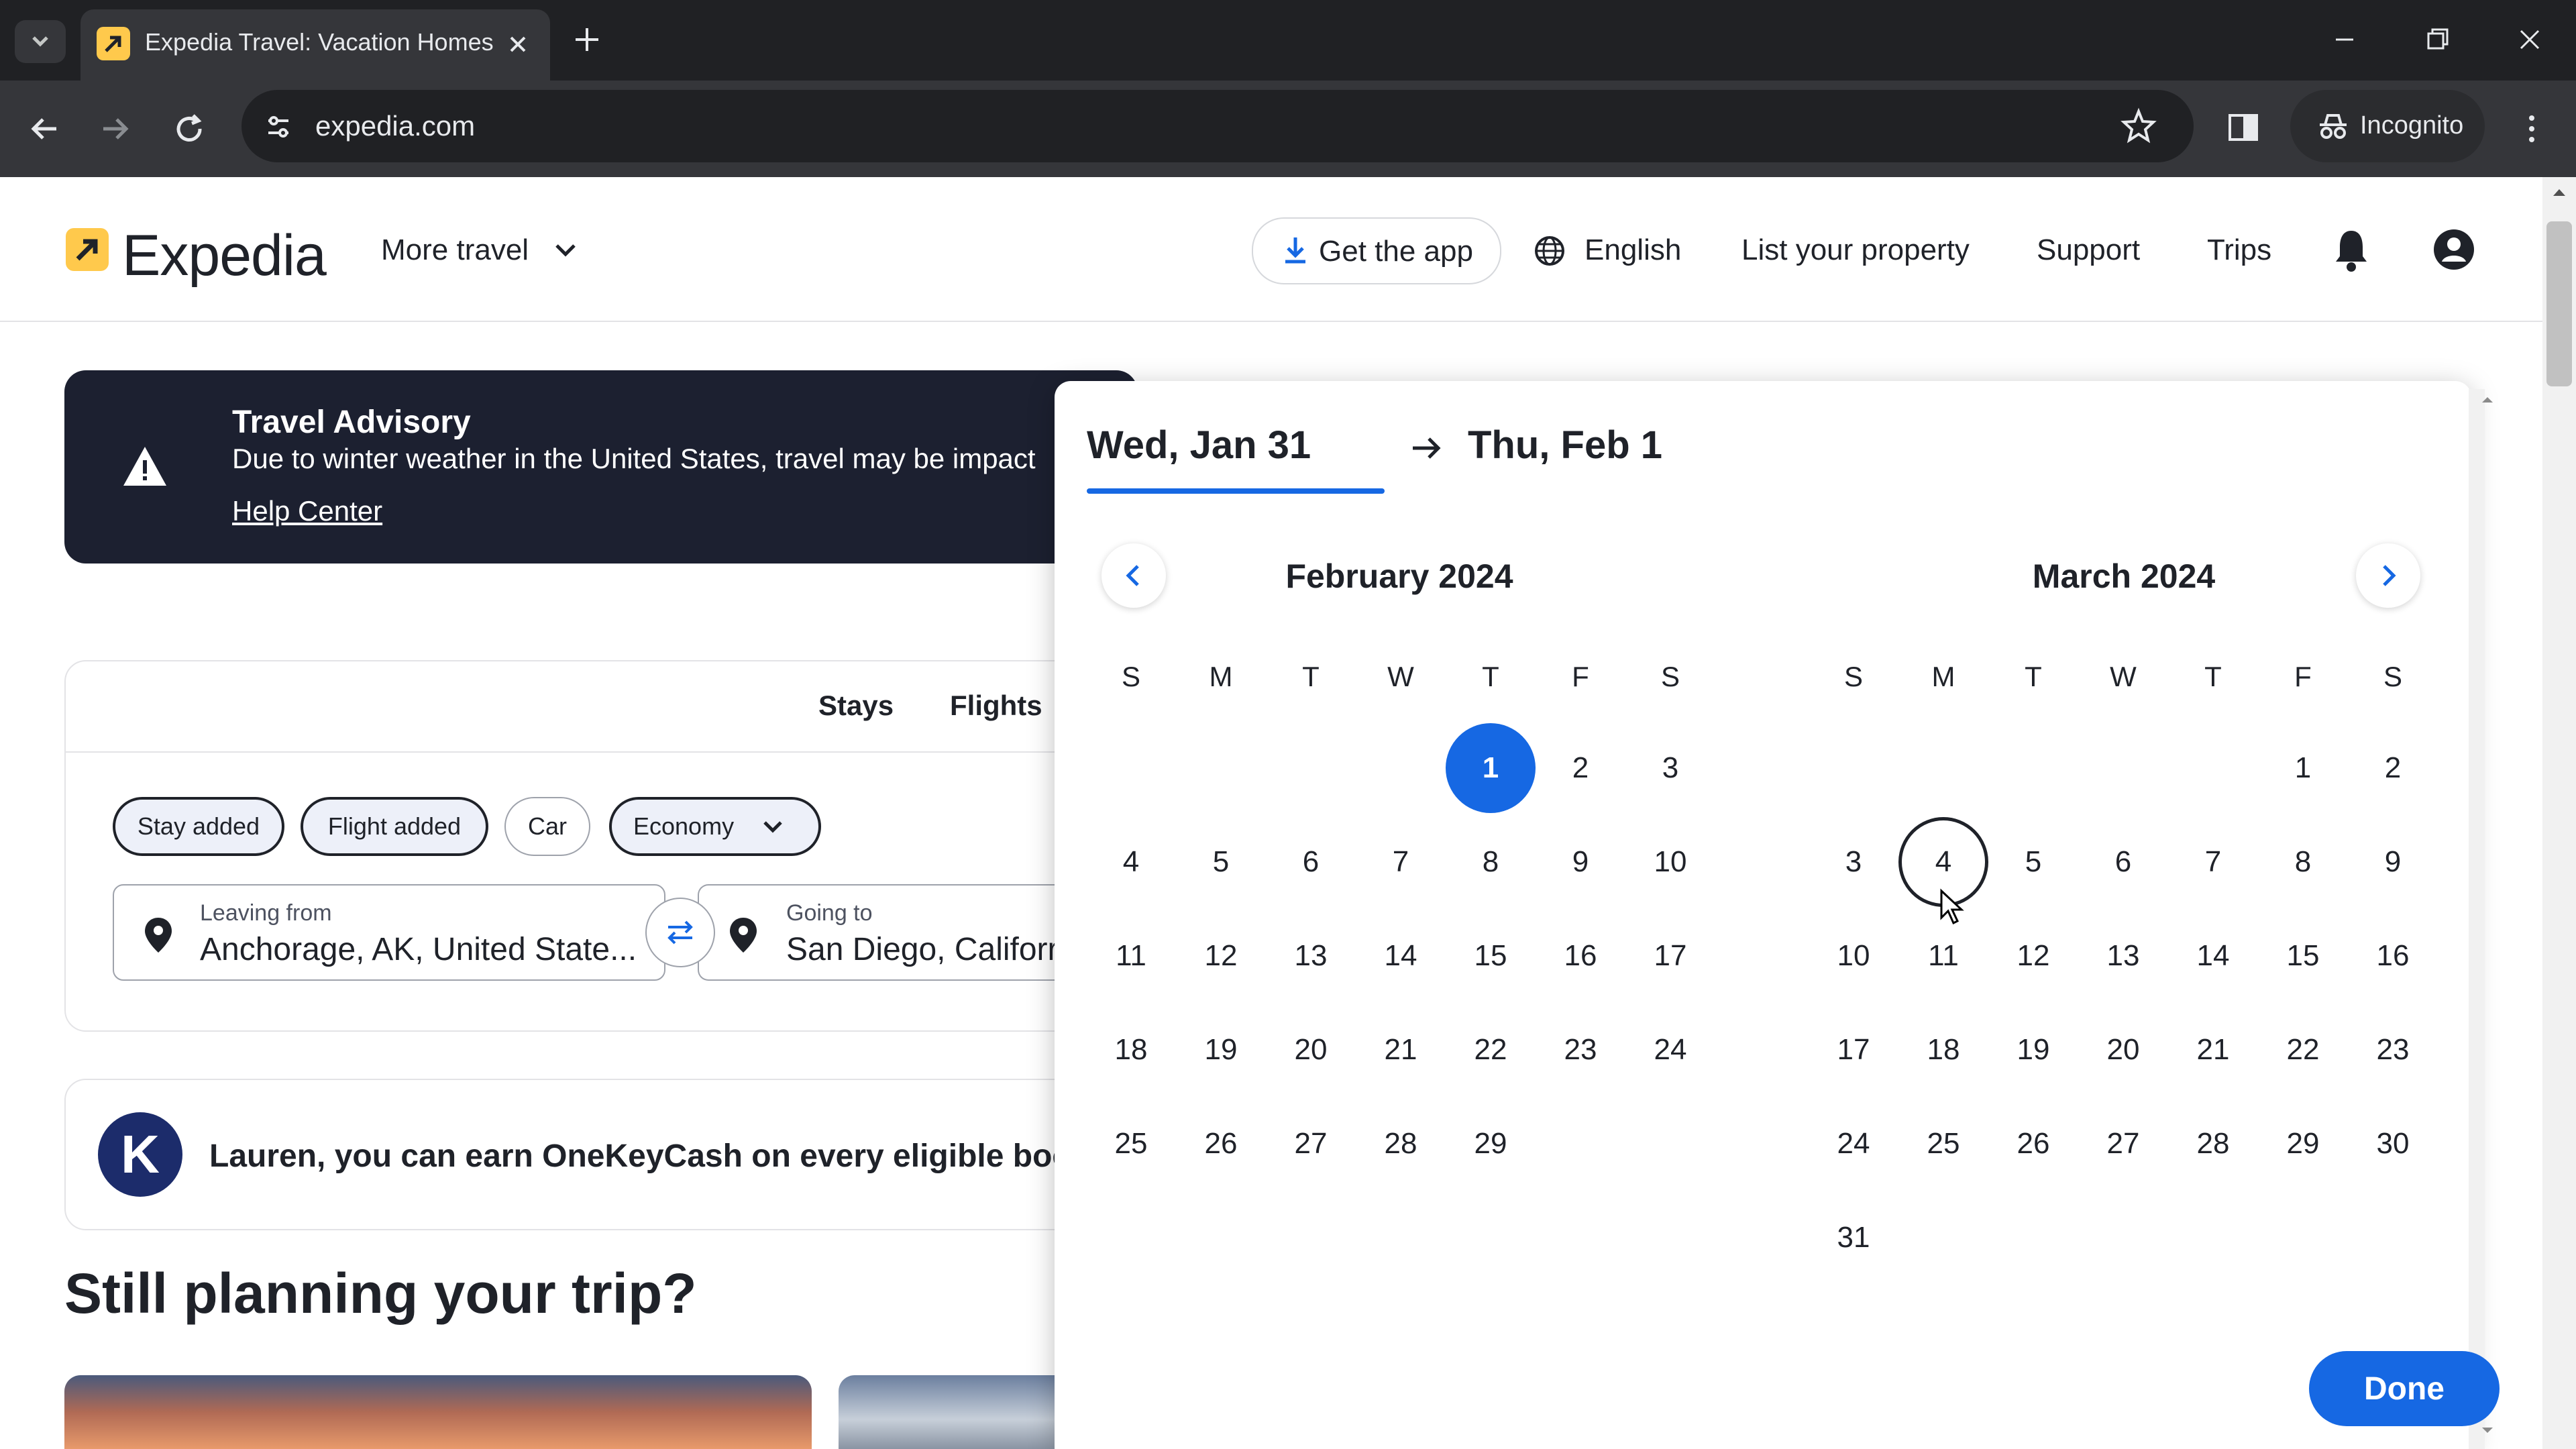 The width and height of the screenshot is (2576, 1449). Describe the element at coordinates (198, 826) in the screenshot. I see `stay-added-chip: Stay added` at that location.